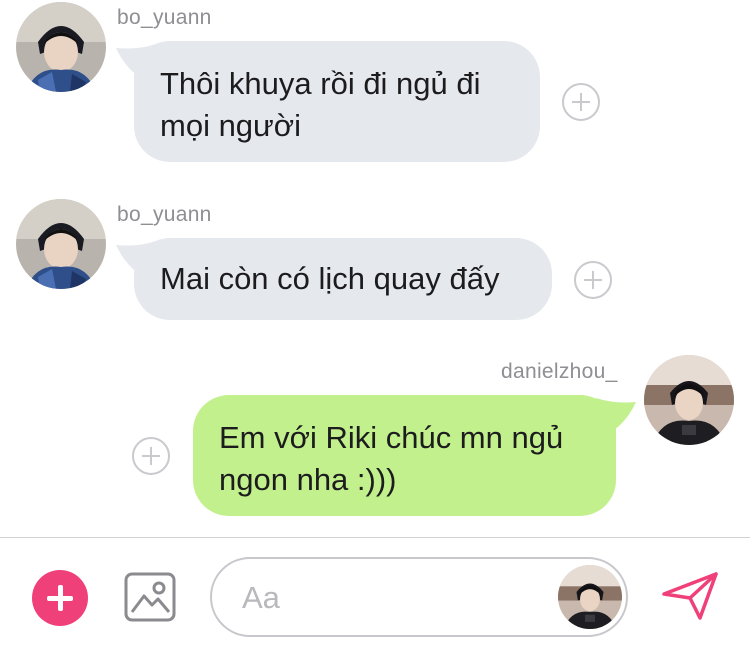 The width and height of the screenshot is (750, 657). What do you see at coordinates (690, 596) in the screenshot?
I see `send-icon` at bounding box center [690, 596].